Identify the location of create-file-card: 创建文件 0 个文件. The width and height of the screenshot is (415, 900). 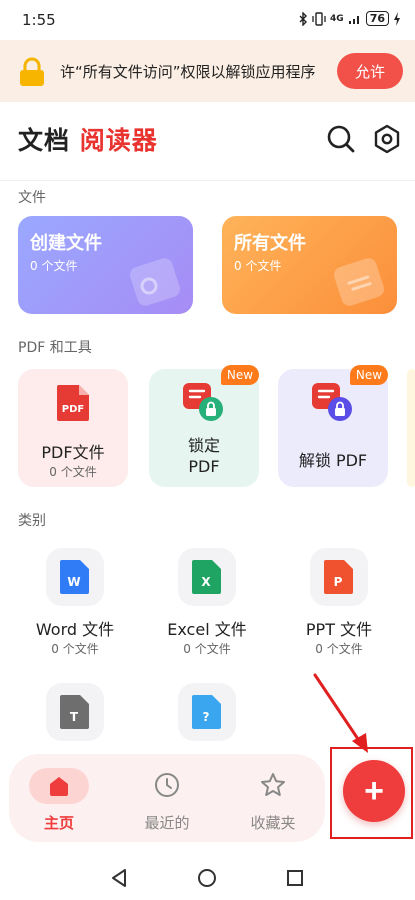
(105, 265).